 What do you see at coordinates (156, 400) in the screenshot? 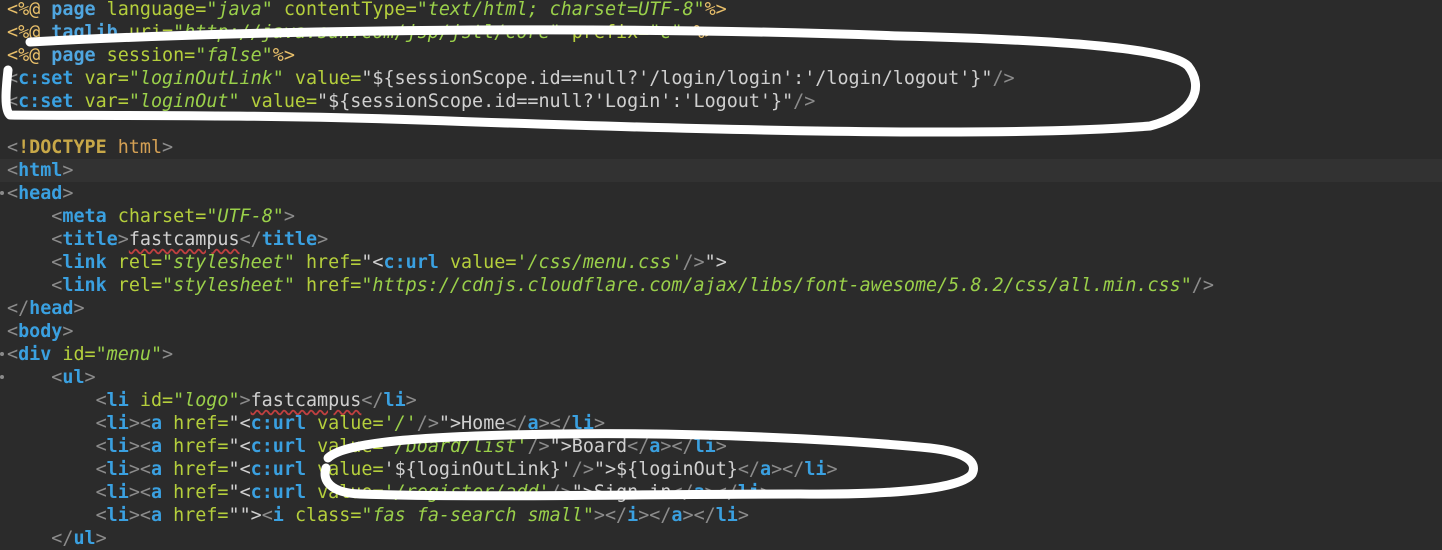
I see `attribute-name: id=` at bounding box center [156, 400].